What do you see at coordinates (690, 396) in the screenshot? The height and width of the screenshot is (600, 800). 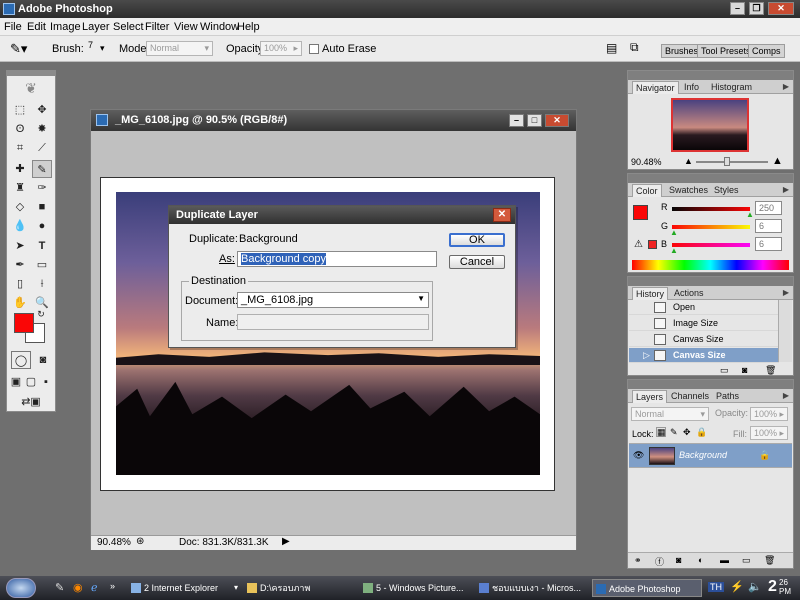 I see `tab-channels: Channels` at bounding box center [690, 396].